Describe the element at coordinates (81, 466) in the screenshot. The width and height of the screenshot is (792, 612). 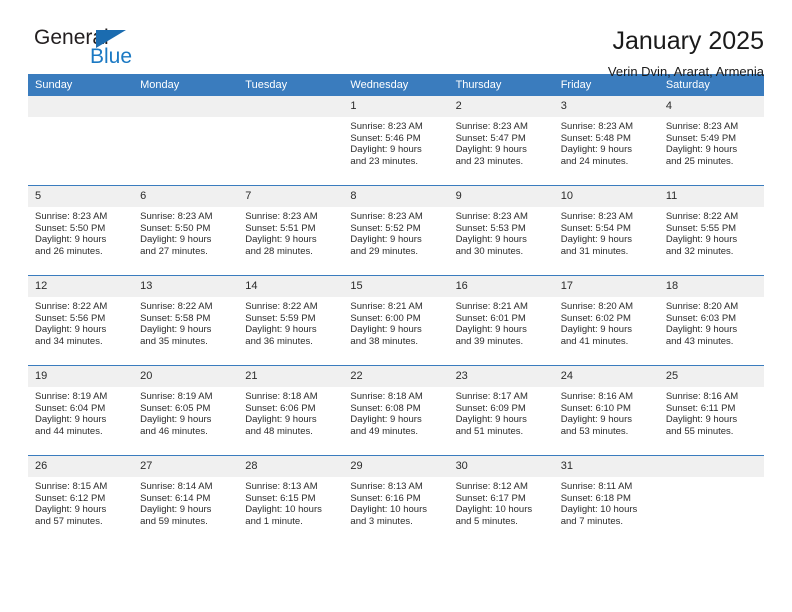
I see `day-number: 26` at that location.